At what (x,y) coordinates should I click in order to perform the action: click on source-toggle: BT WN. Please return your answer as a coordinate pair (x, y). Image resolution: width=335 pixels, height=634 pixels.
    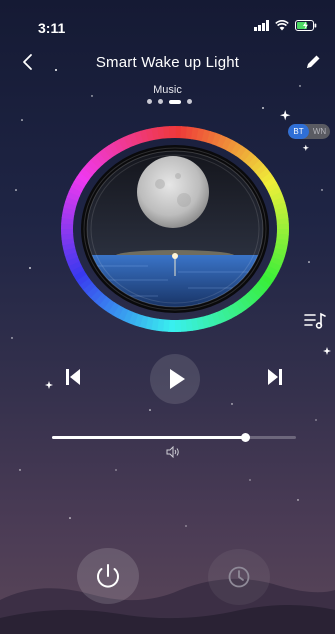
    Looking at the image, I should click on (309, 131).